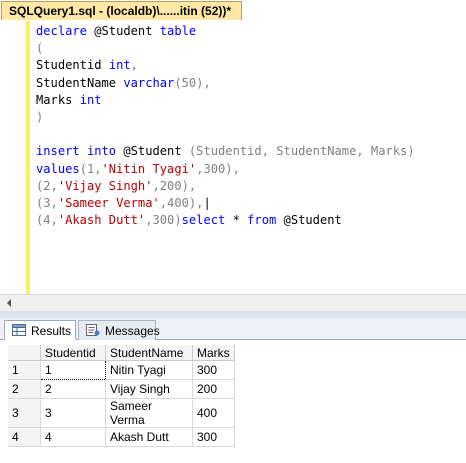 This screenshot has width=466, height=463. I want to click on table-row: 3 3 Sameer Verma 400, so click(121, 413).